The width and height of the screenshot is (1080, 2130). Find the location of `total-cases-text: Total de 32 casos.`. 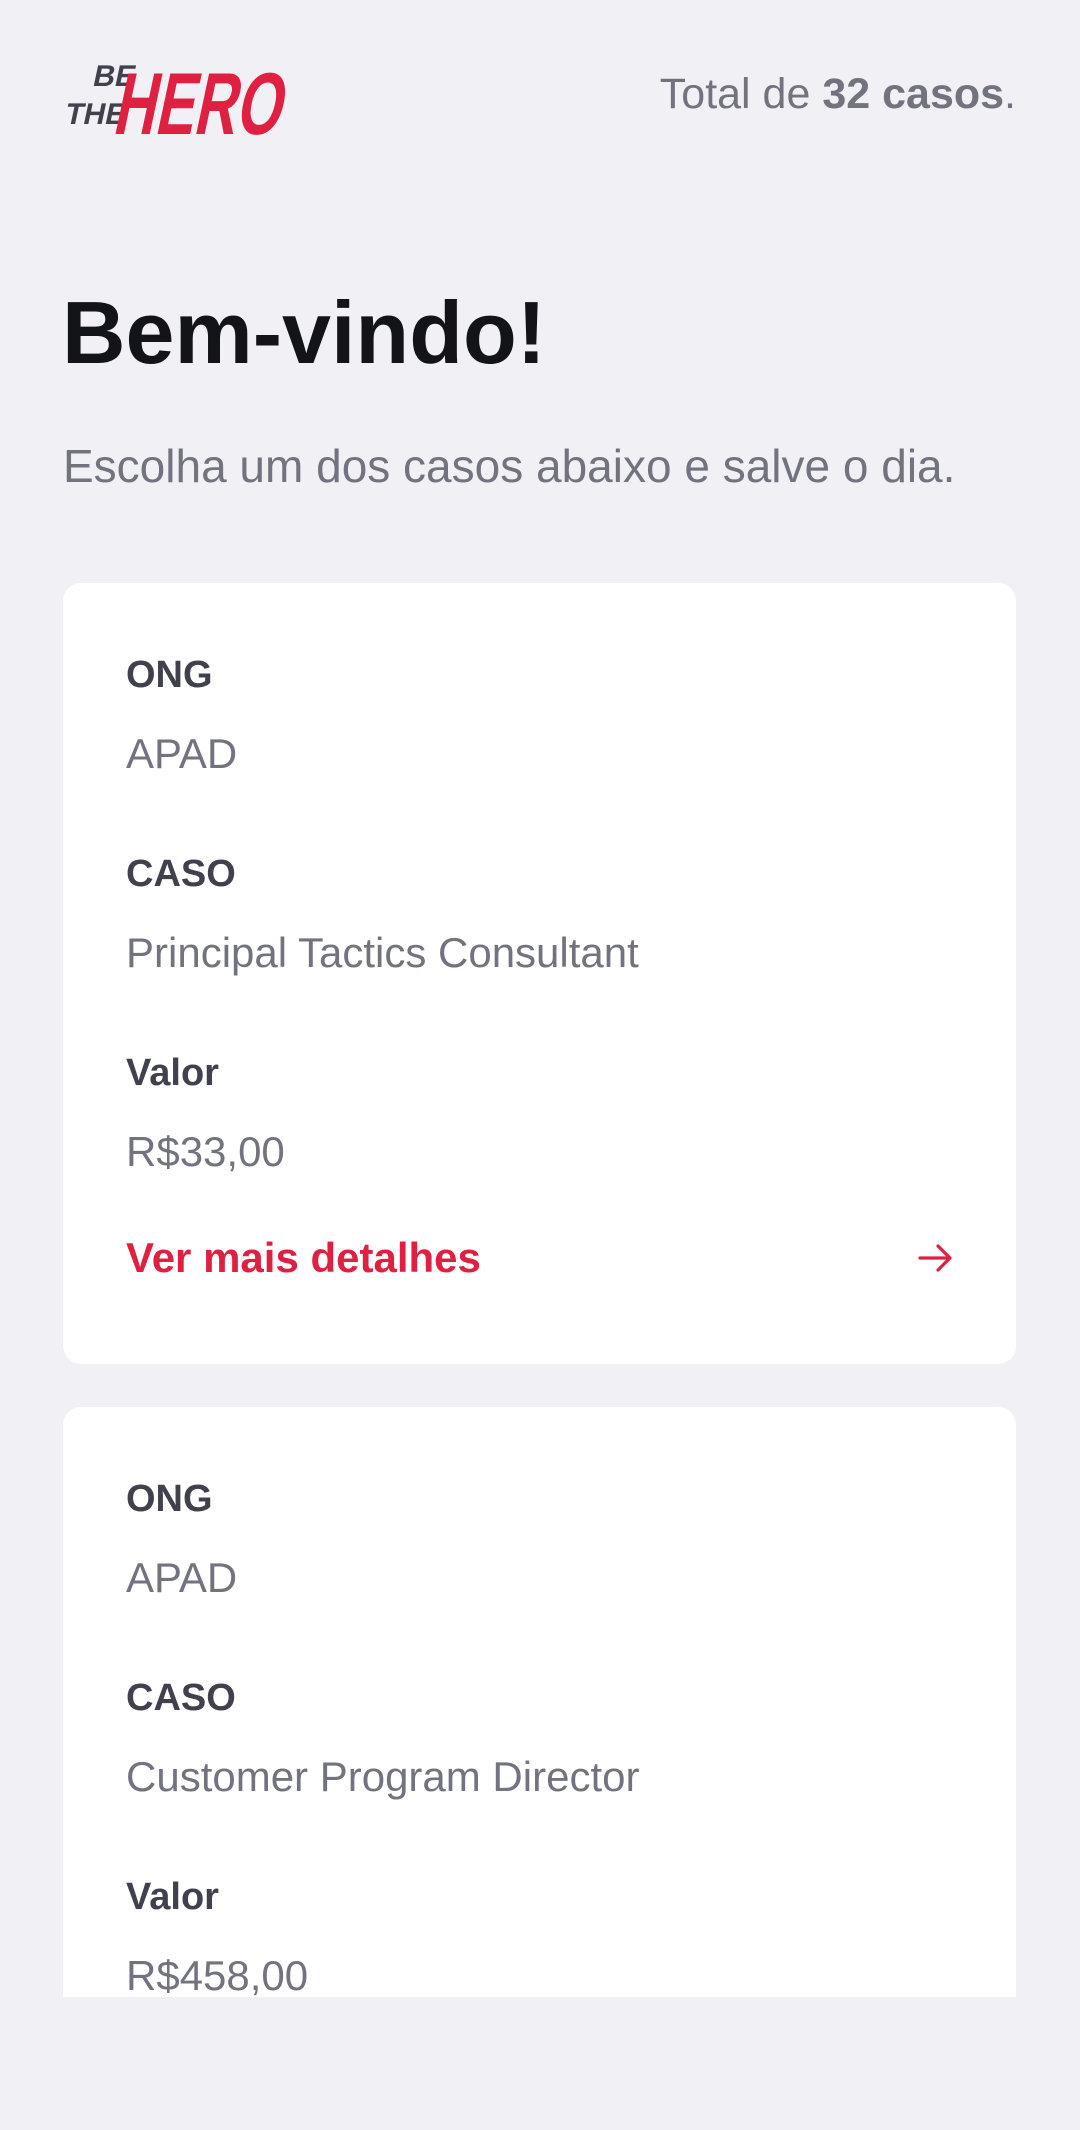

total-cases-text: Total de 32 casos. is located at coordinates (838, 94).